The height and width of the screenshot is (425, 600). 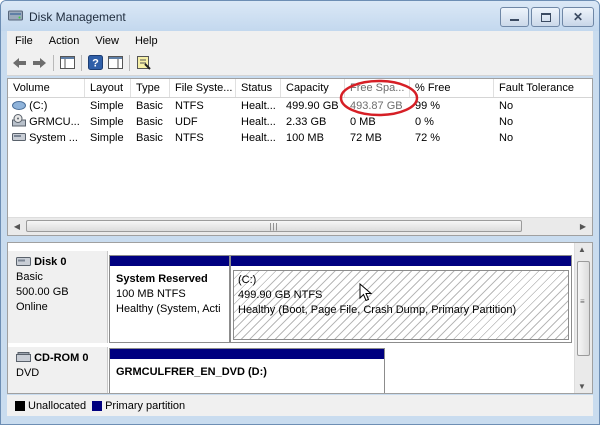 I want to click on minimize-icon, so click(x=514, y=19).